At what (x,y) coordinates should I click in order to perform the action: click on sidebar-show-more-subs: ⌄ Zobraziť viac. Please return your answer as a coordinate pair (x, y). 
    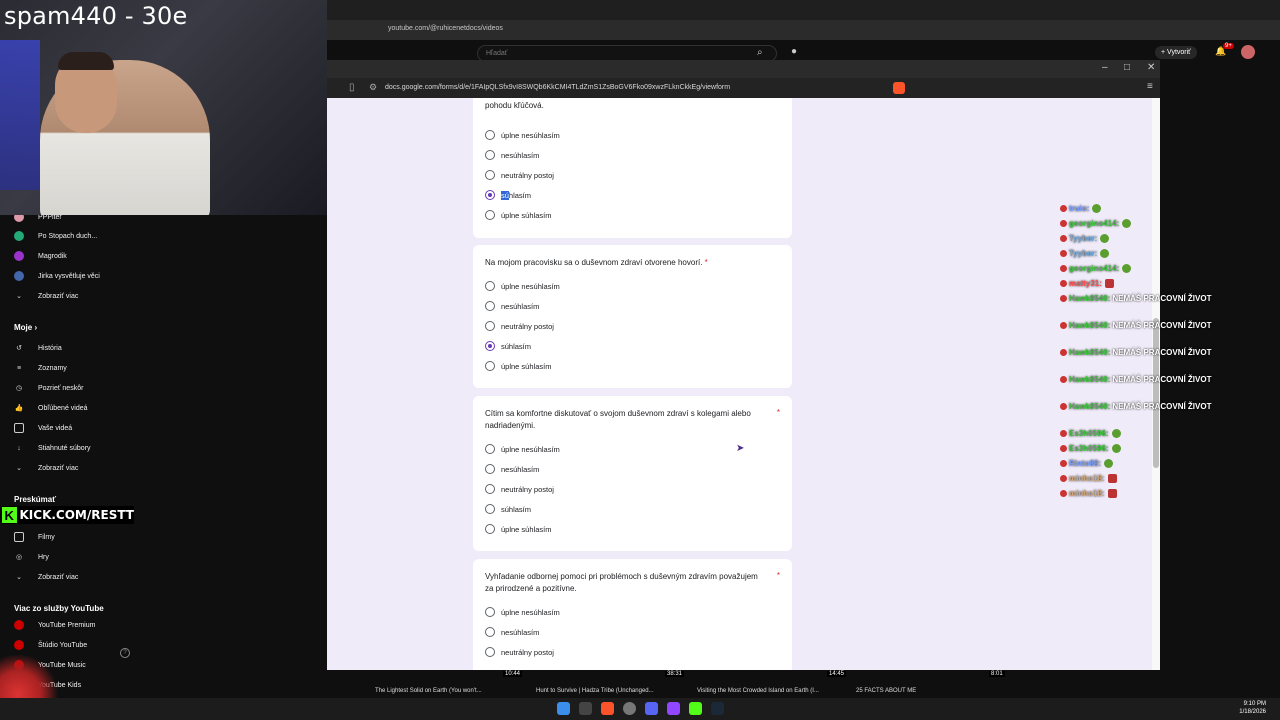
    Looking at the image, I should click on (55, 296).